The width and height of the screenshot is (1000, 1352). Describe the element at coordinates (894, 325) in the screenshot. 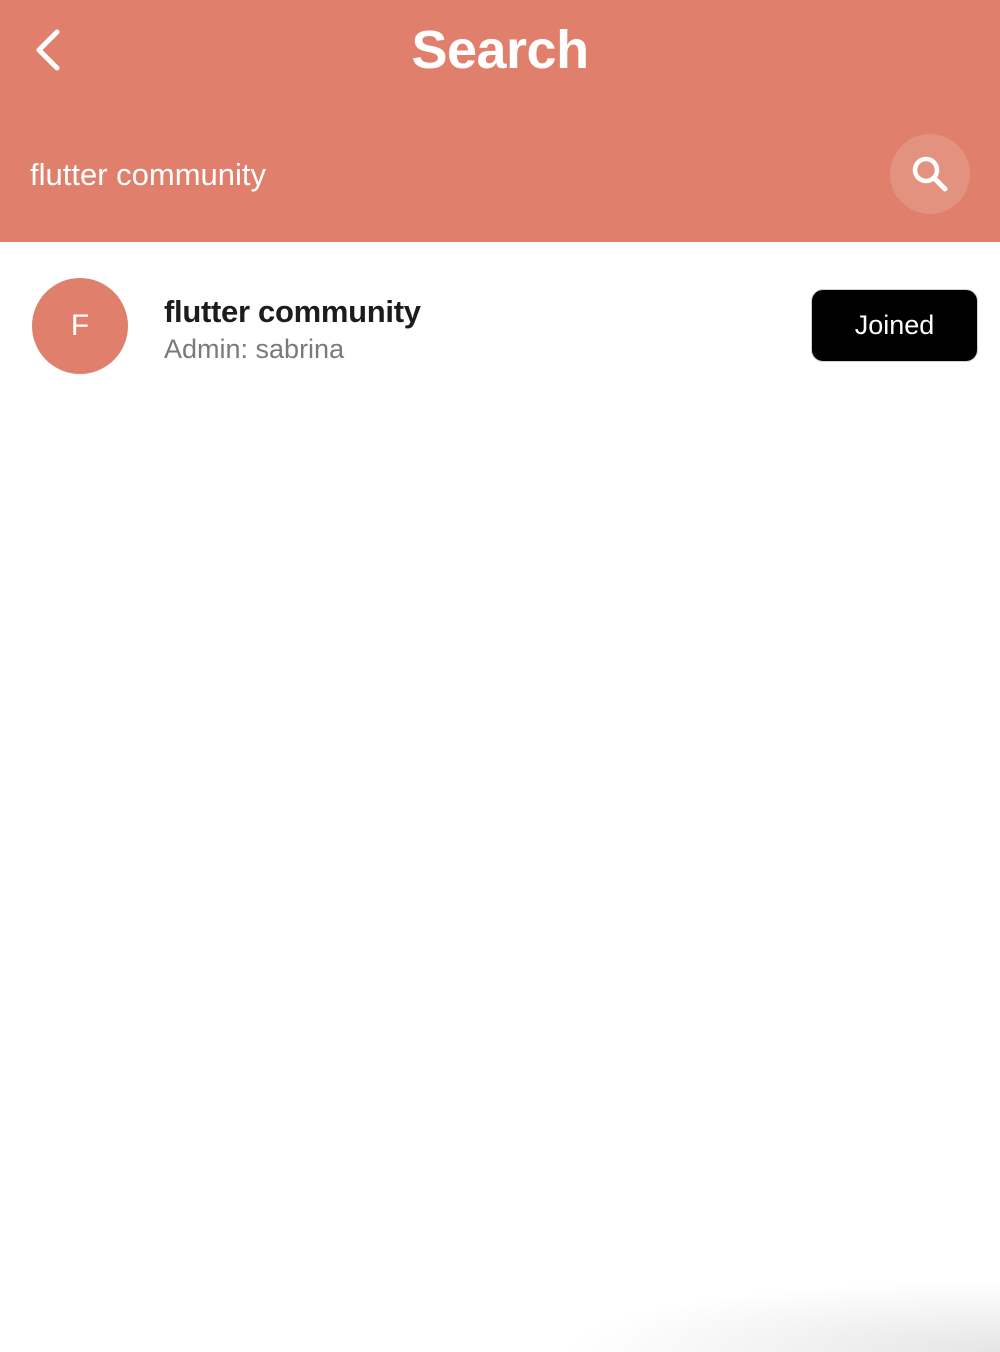

I see `joined-button: Joined` at that location.